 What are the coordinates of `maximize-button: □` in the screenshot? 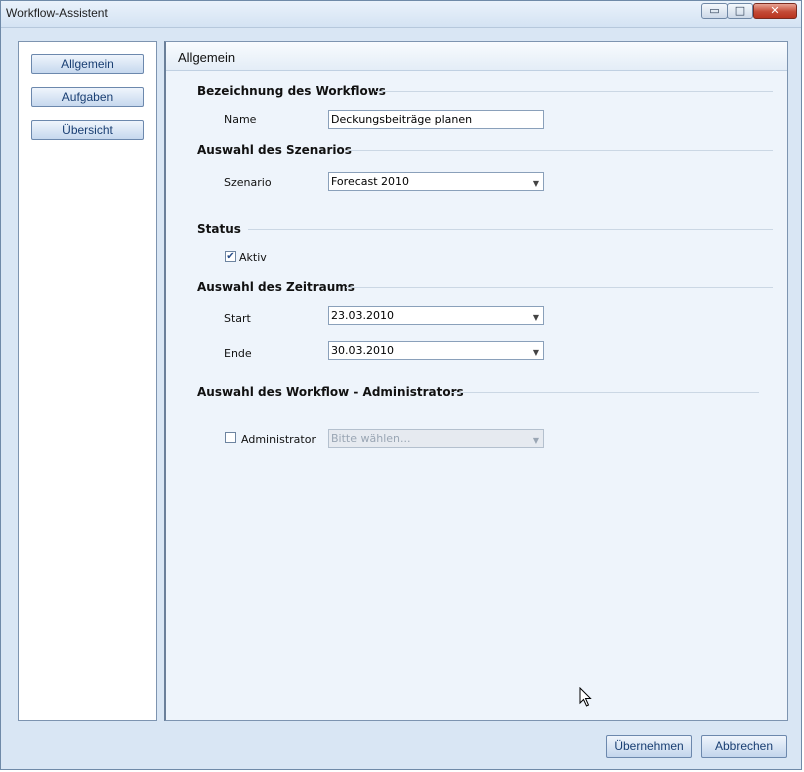 It's located at (740, 11).